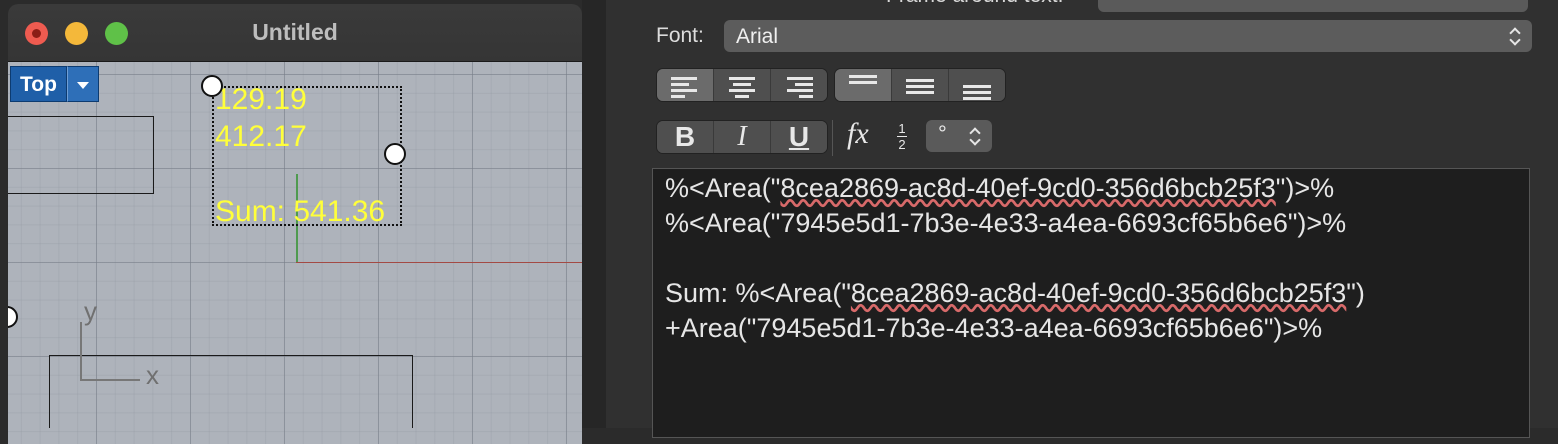  What do you see at coordinates (212, 86) in the screenshot?
I see `text-grip-handle` at bounding box center [212, 86].